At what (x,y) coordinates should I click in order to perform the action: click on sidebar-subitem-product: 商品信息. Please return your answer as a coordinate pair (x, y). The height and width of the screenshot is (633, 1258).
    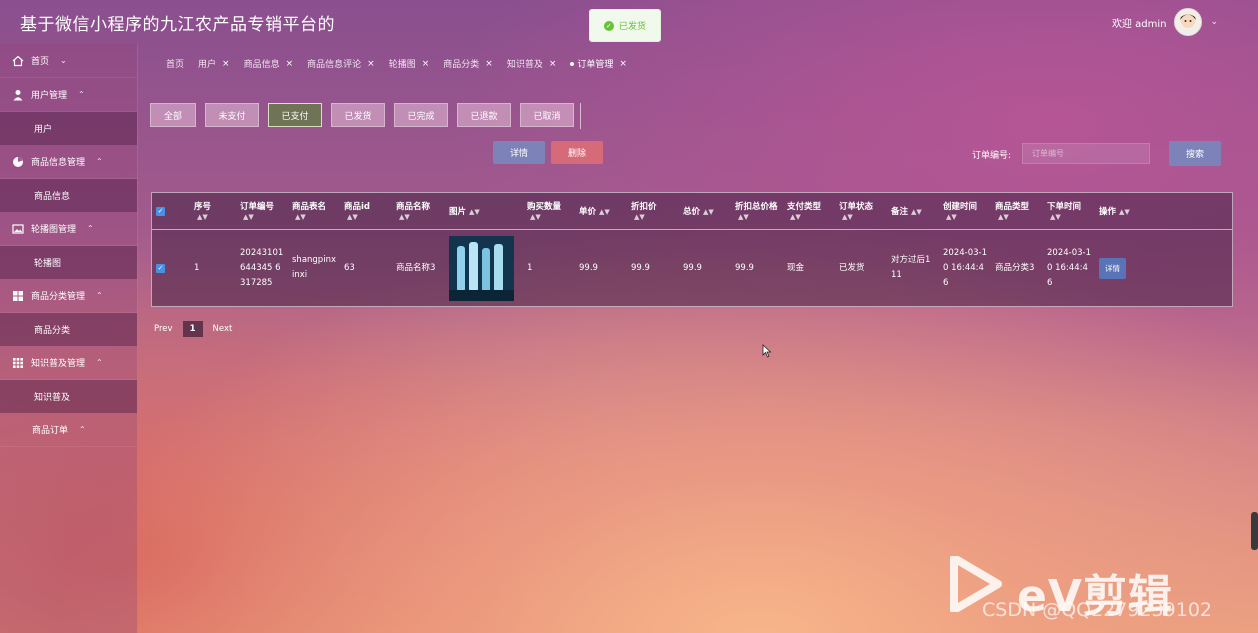
    Looking at the image, I should click on (68, 195).